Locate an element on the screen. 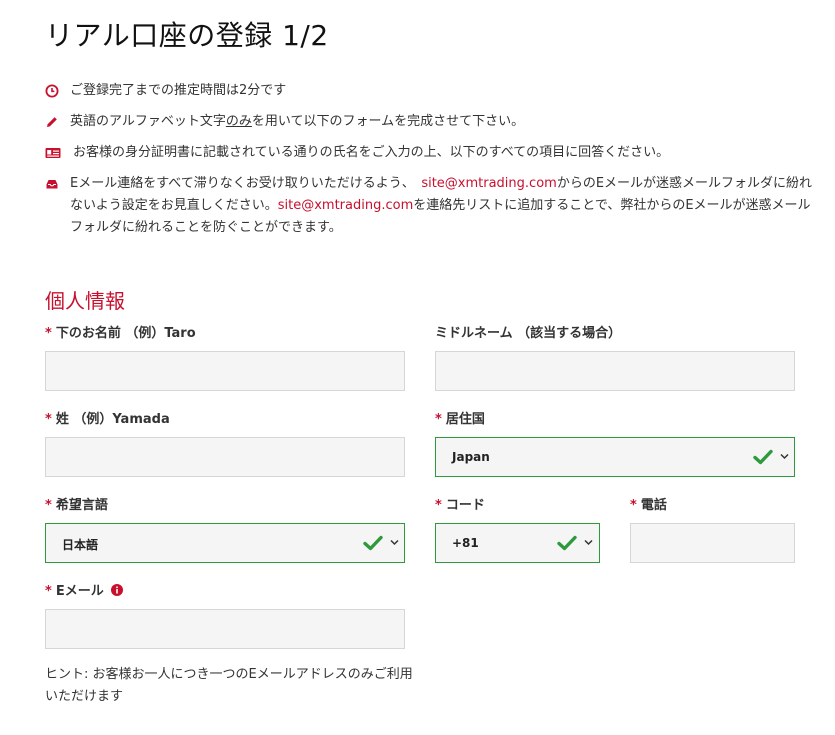  phone-label-text: 電話 is located at coordinates (653, 505).